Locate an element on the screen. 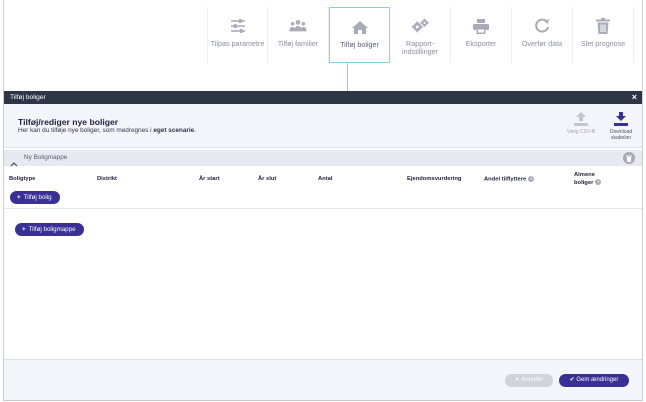  col-andel-tilflyttere: Andel tilflyttere i is located at coordinates (509, 179).